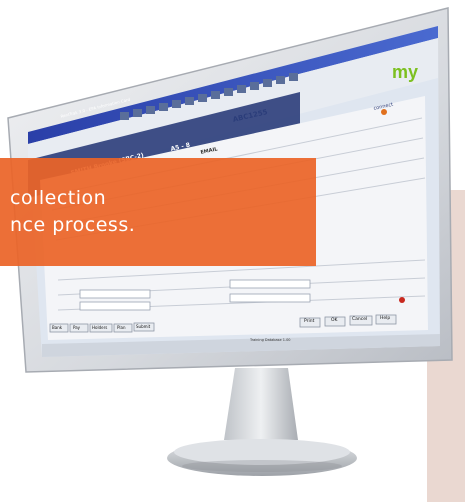 This screenshot has width=465, height=502. What do you see at coordinates (73, 225) in the screenshot?
I see `banner-line-2: nce process.` at bounding box center [73, 225].